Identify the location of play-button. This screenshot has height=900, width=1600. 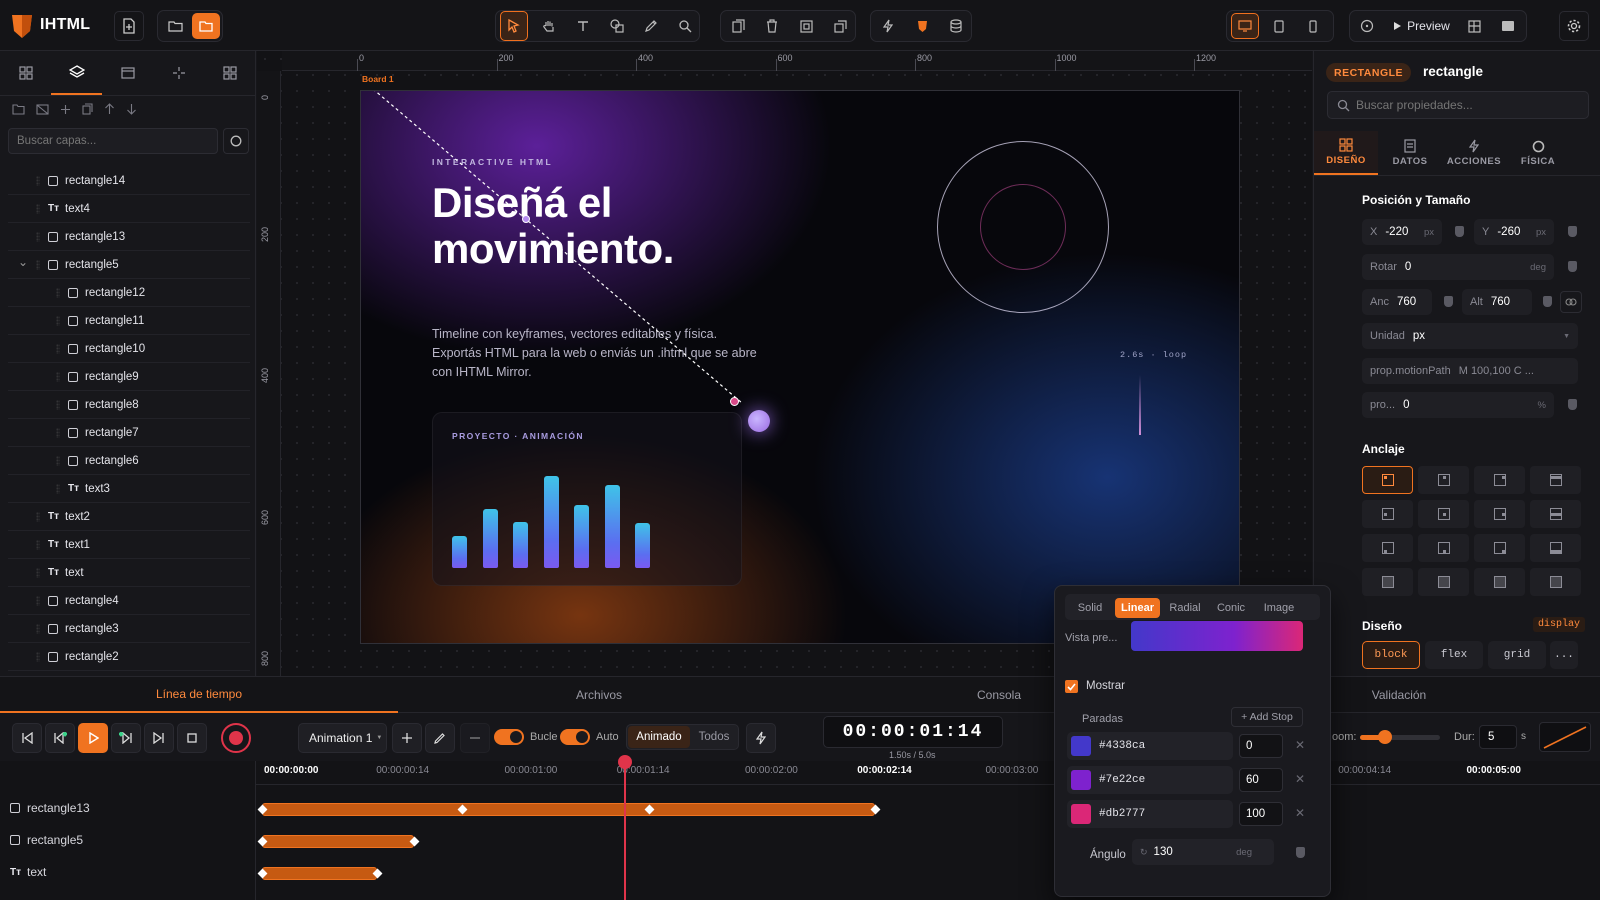
(93, 738).